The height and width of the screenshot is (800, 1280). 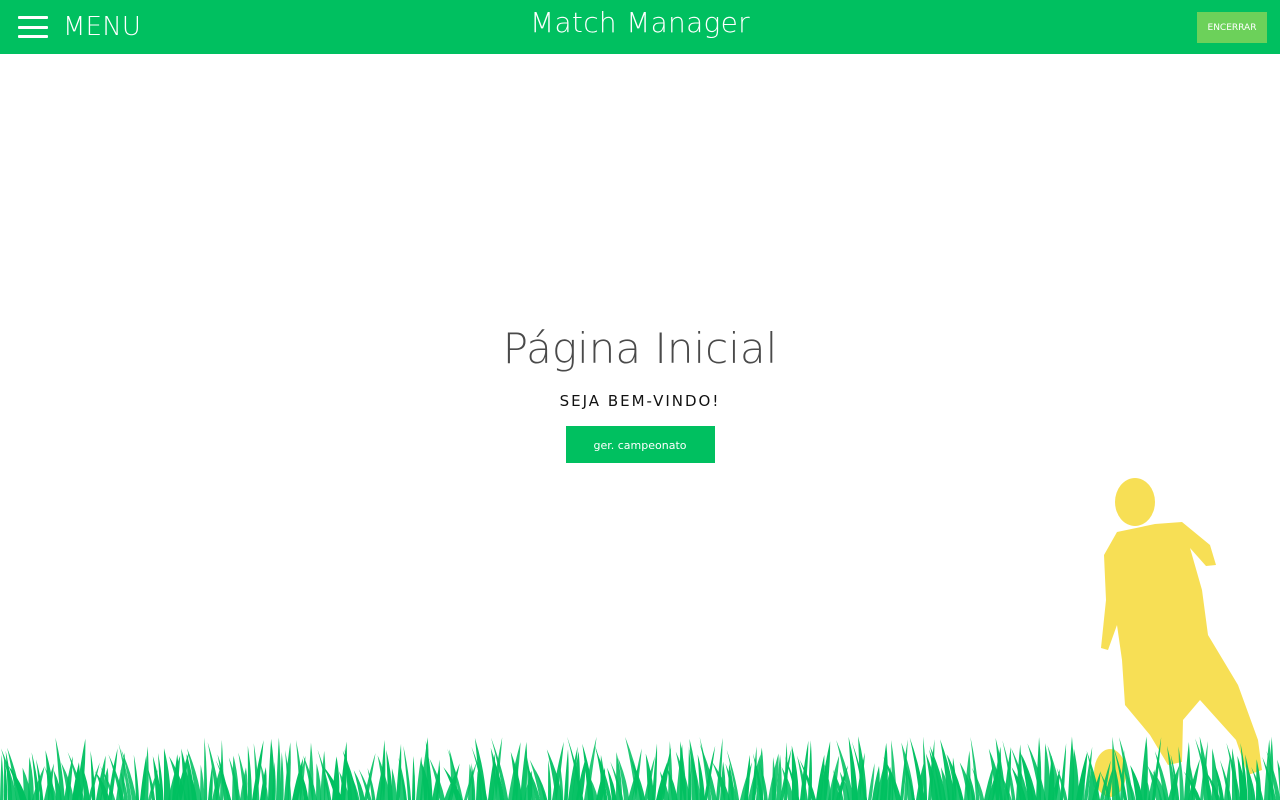 What do you see at coordinates (640, 444) in the screenshot?
I see `manage-championship-button: ger. campeonato` at bounding box center [640, 444].